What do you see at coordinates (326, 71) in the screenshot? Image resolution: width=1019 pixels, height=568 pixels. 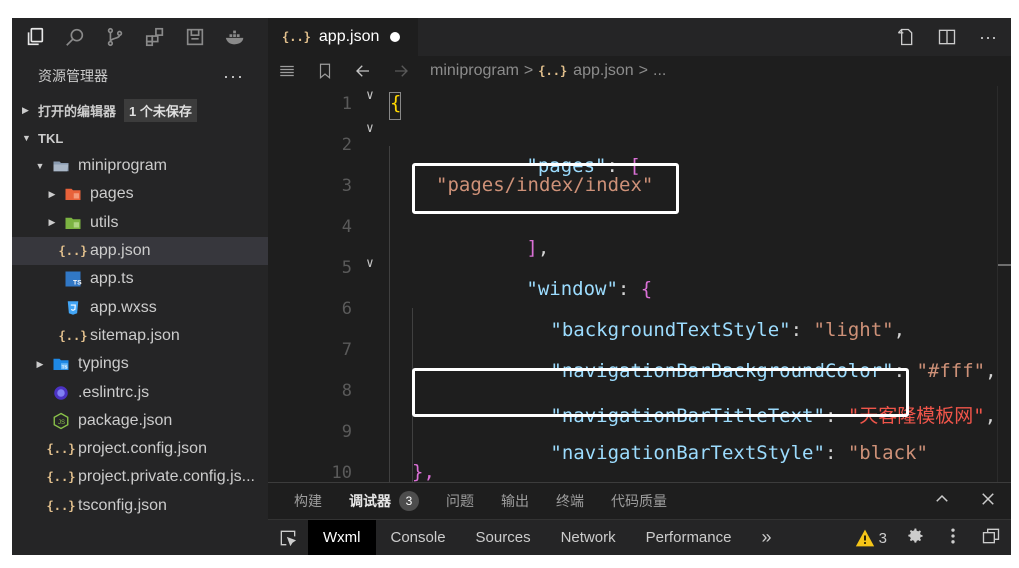 I see `bookmark-icon` at bounding box center [326, 71].